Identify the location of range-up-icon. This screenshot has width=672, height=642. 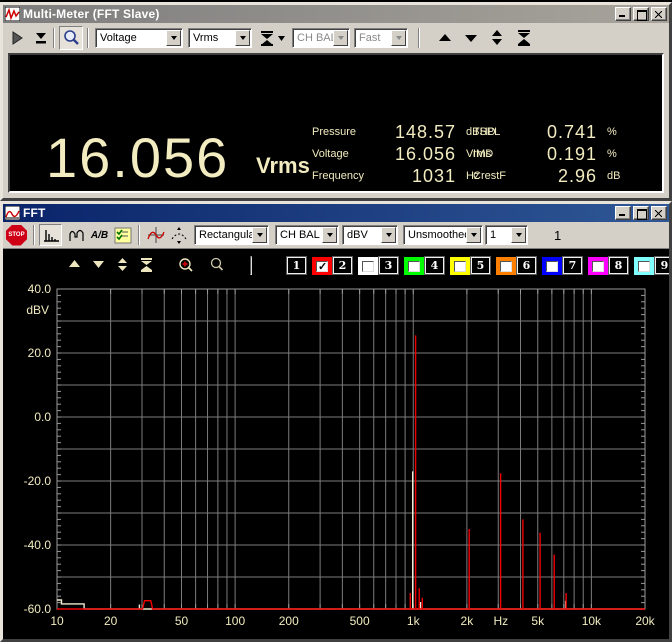
(445, 38).